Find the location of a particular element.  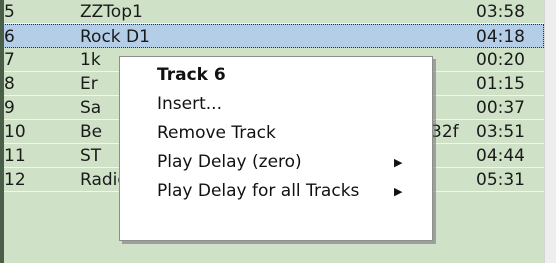

menu-item-play-delay: Play Delay (zero) ▶ is located at coordinates (276, 162).